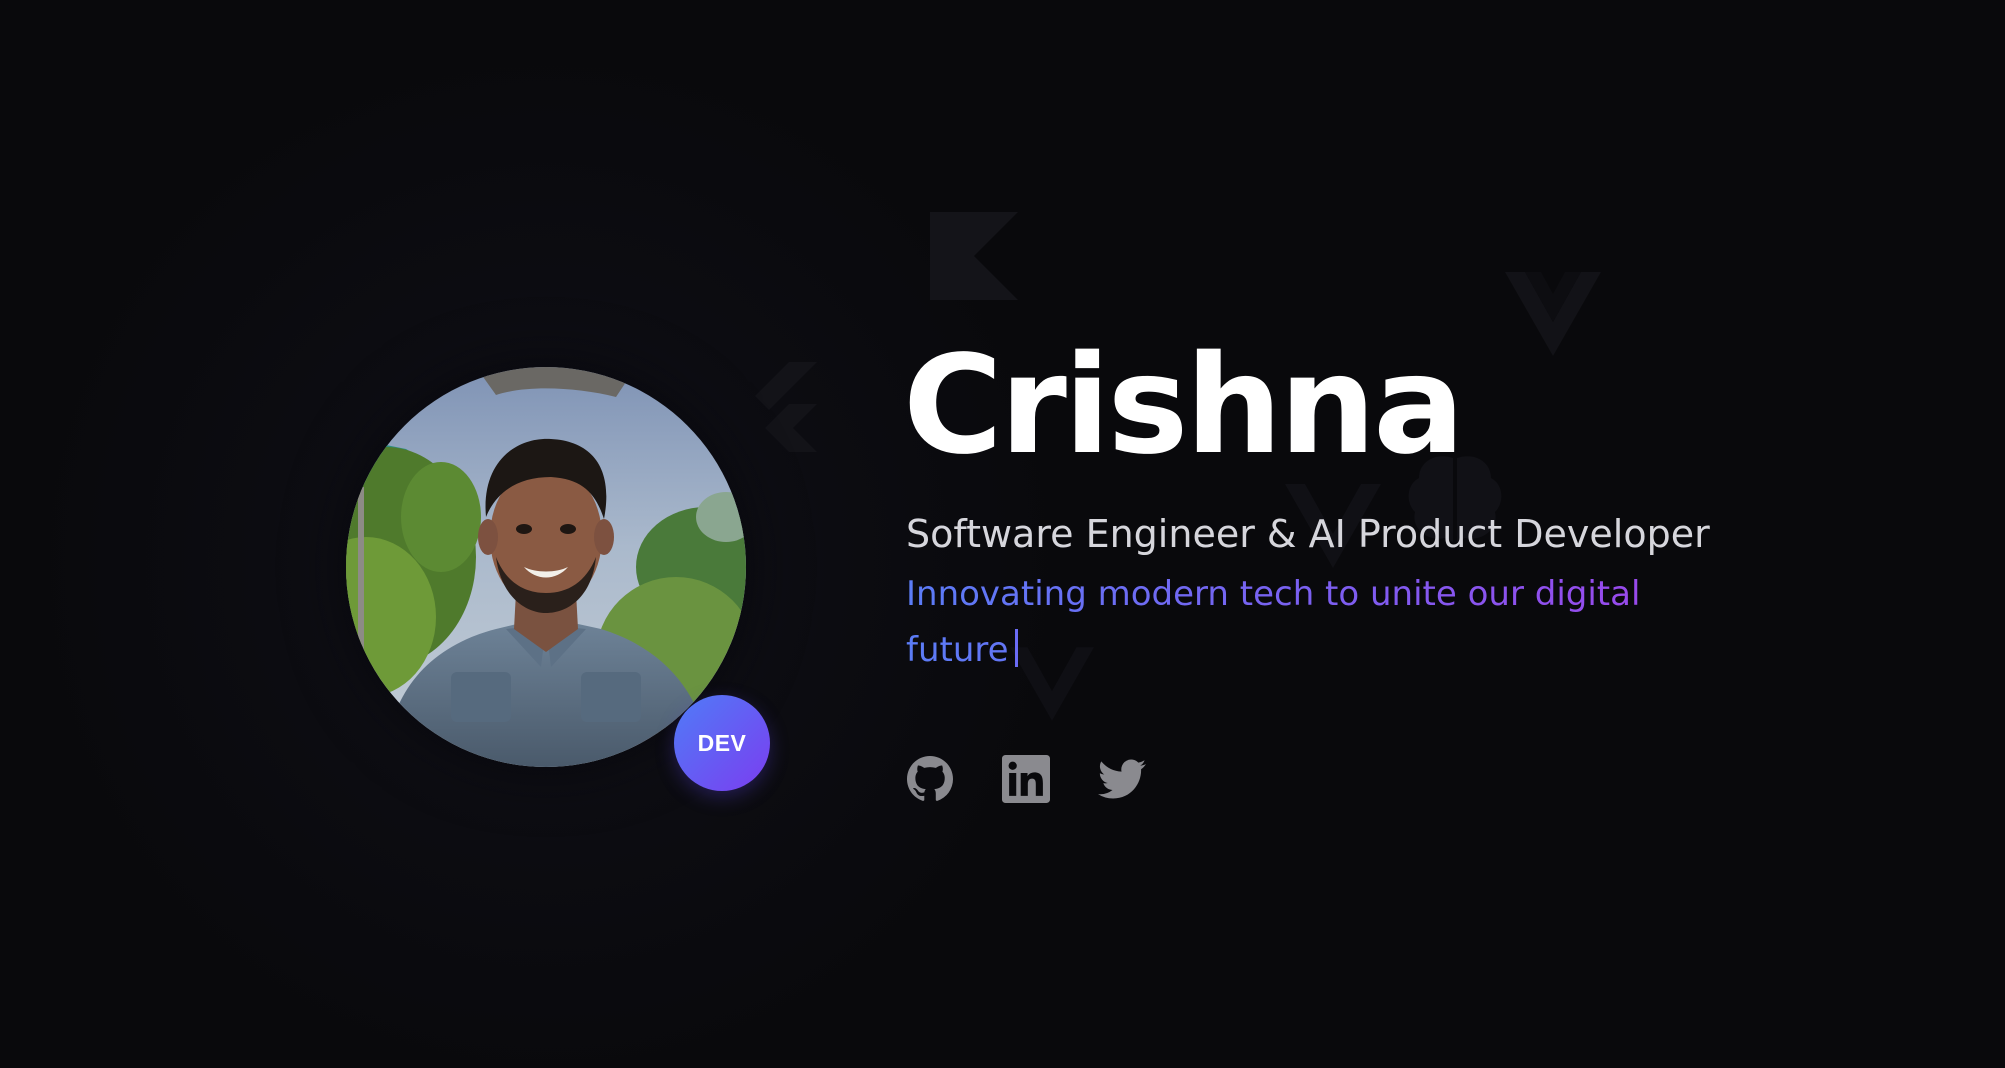 The image size is (2005, 1068). I want to click on github-link, so click(930, 779).